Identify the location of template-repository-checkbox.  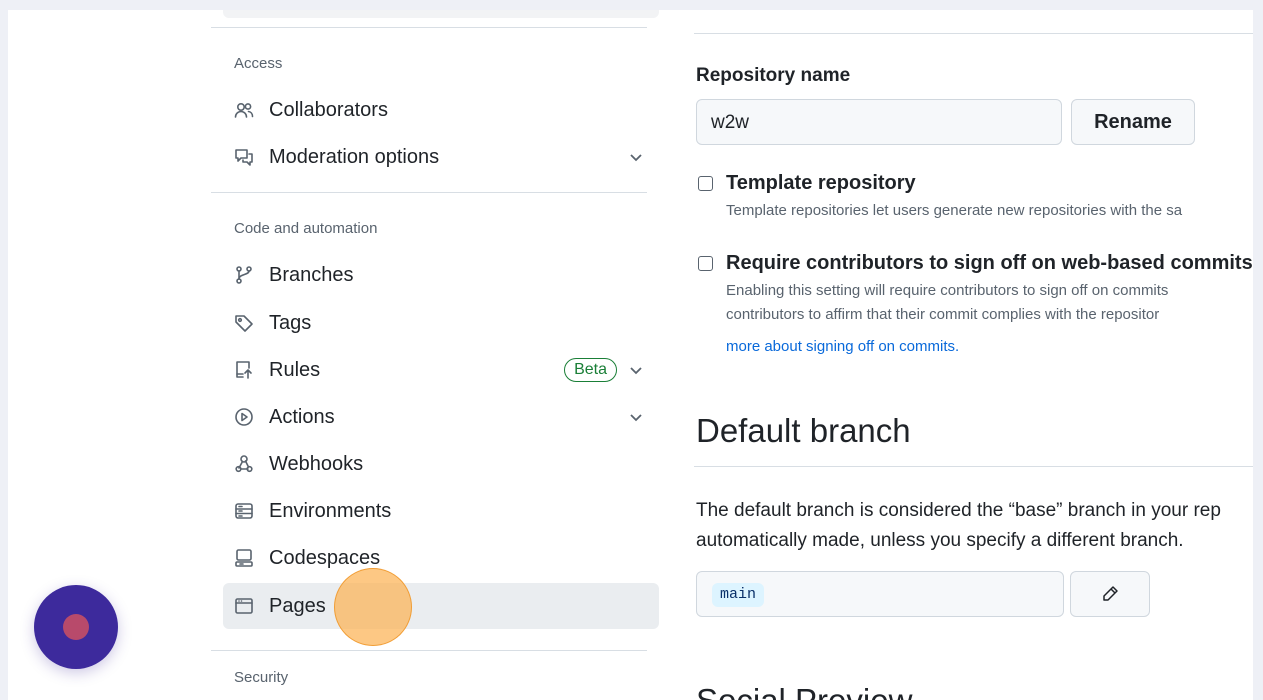
(705, 183).